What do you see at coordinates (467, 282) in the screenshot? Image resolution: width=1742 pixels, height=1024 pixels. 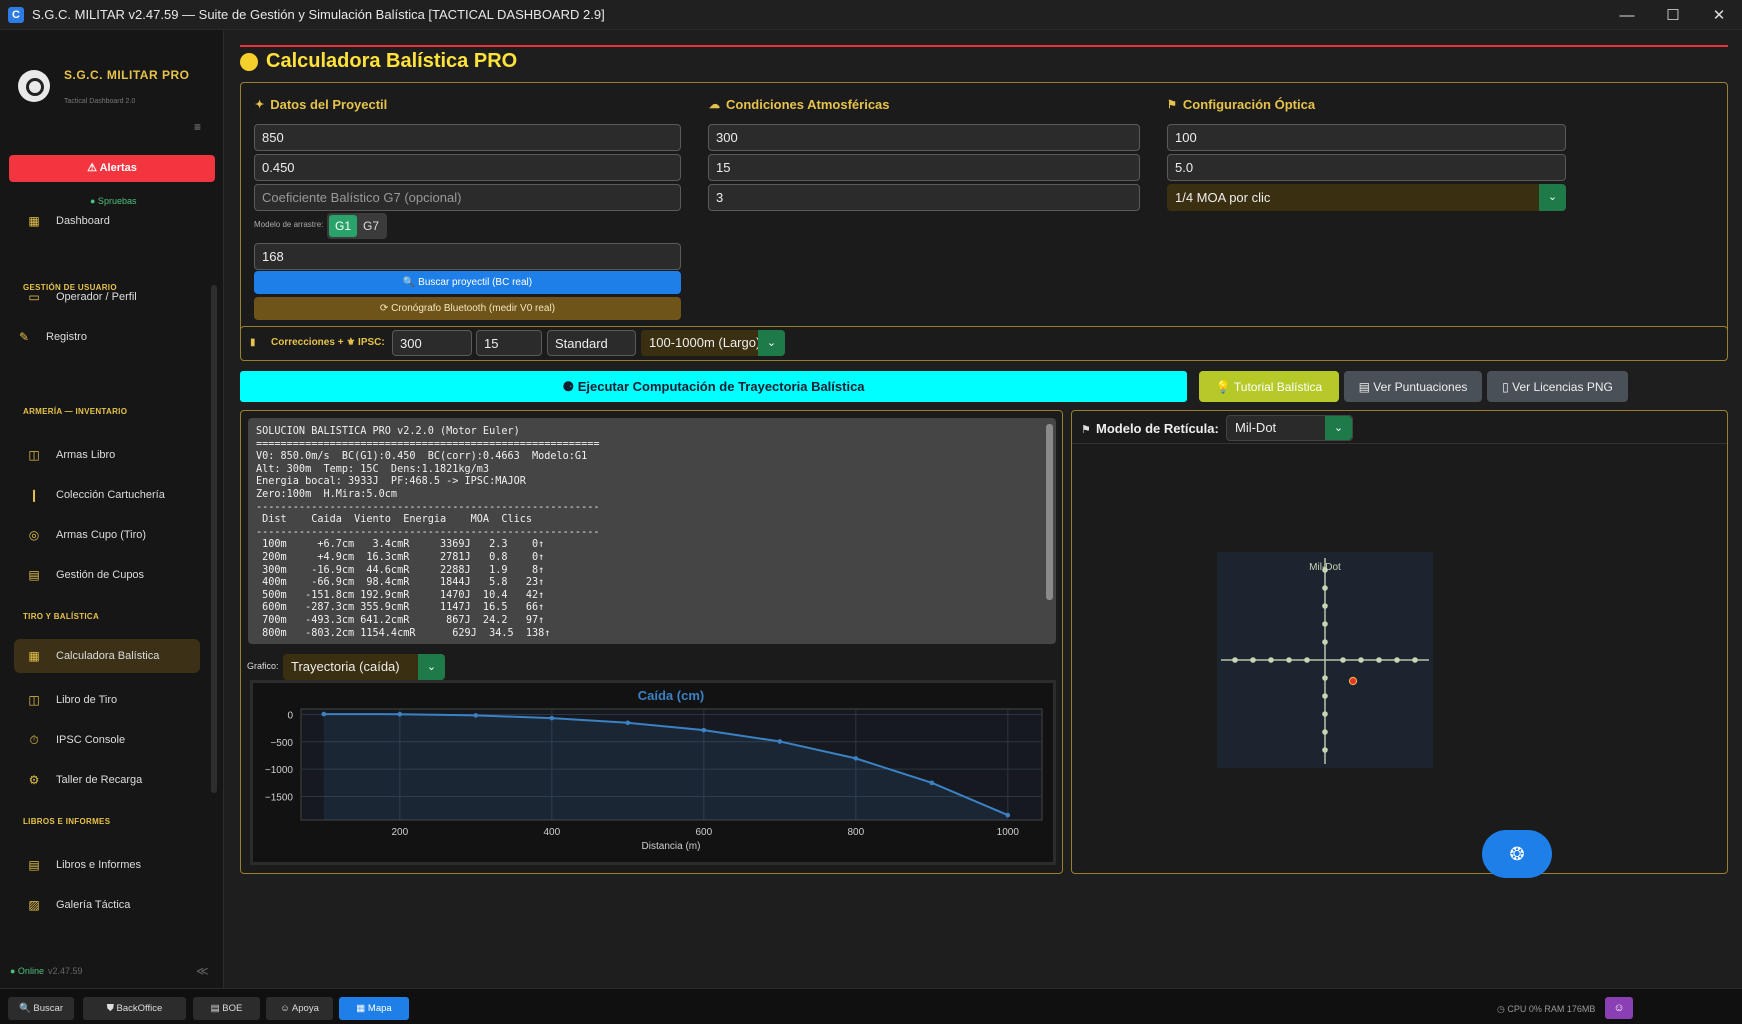 I see `search-projectile-button: 🔍 Buscar proyectil (BC real)` at bounding box center [467, 282].